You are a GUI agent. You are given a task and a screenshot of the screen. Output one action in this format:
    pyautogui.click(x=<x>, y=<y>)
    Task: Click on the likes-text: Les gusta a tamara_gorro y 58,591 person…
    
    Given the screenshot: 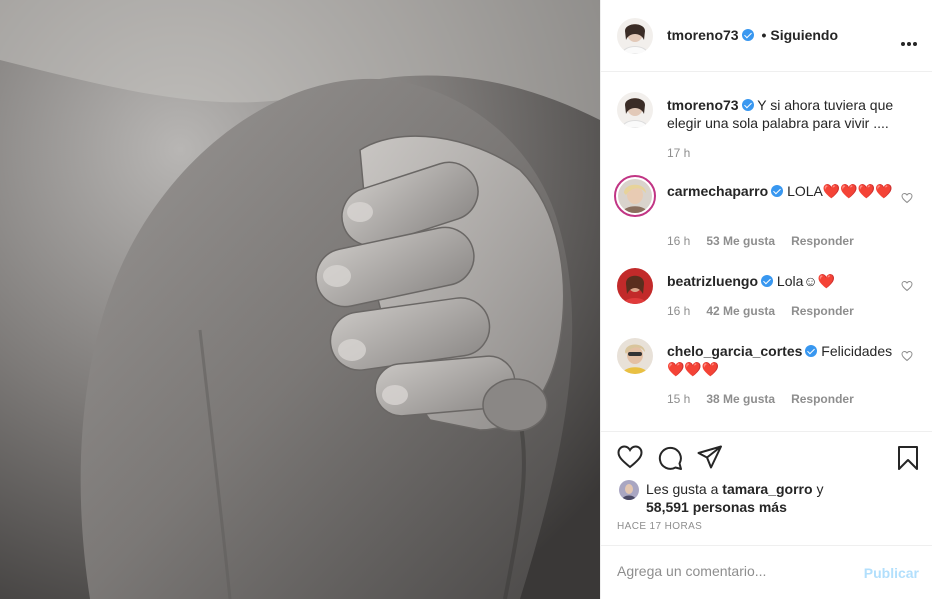 What is the action you would take?
    pyautogui.click(x=786, y=498)
    